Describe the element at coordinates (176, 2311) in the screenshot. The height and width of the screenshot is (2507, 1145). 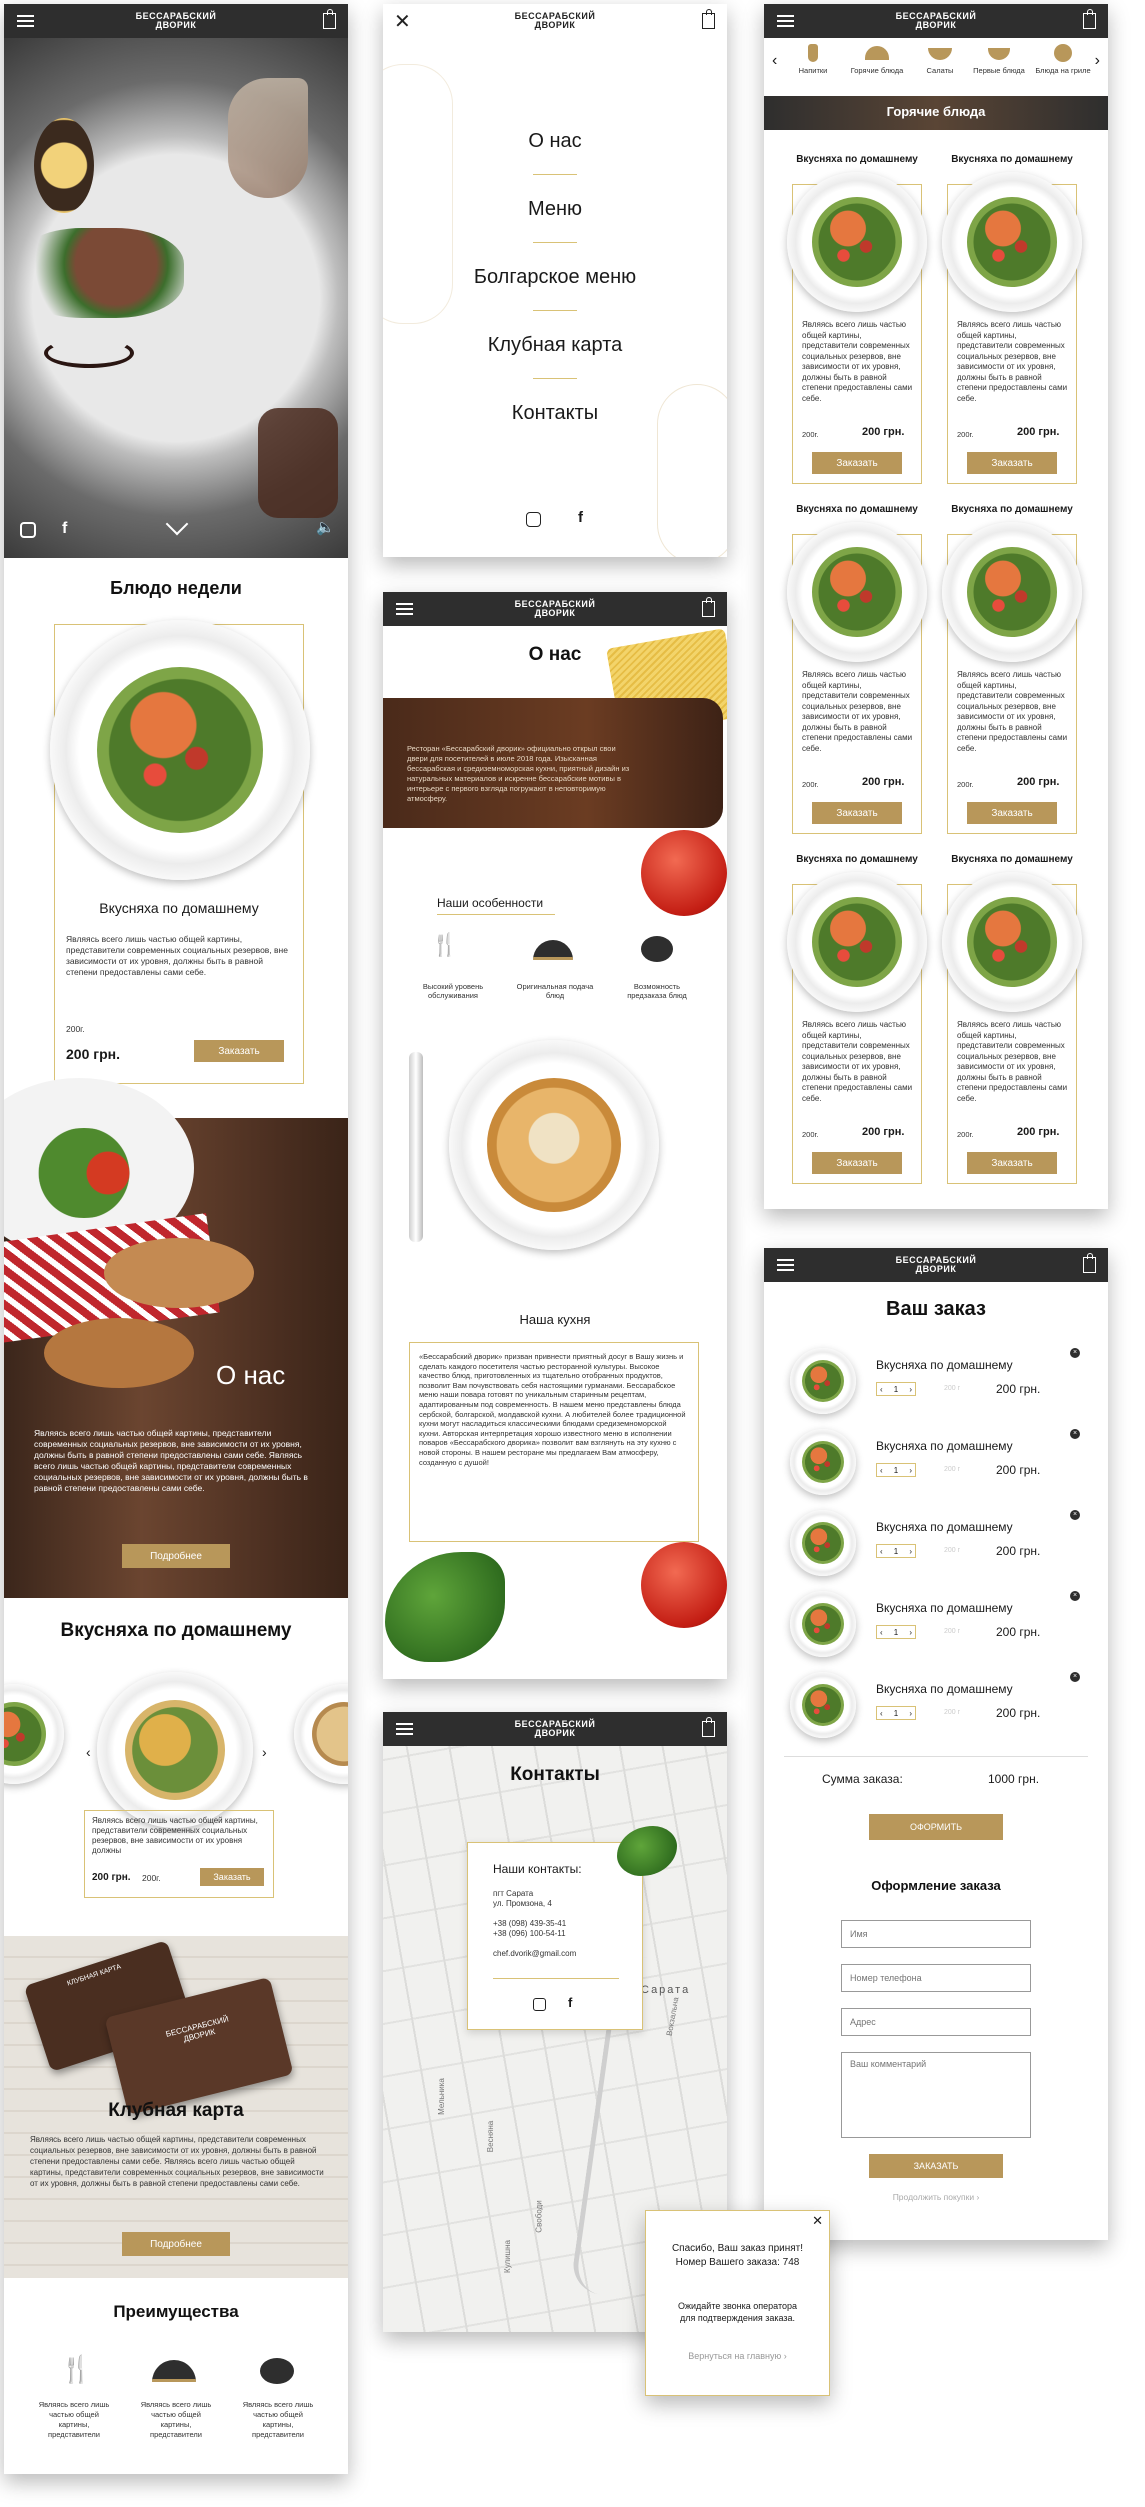
I see `advantages-title: Преимущества` at that location.